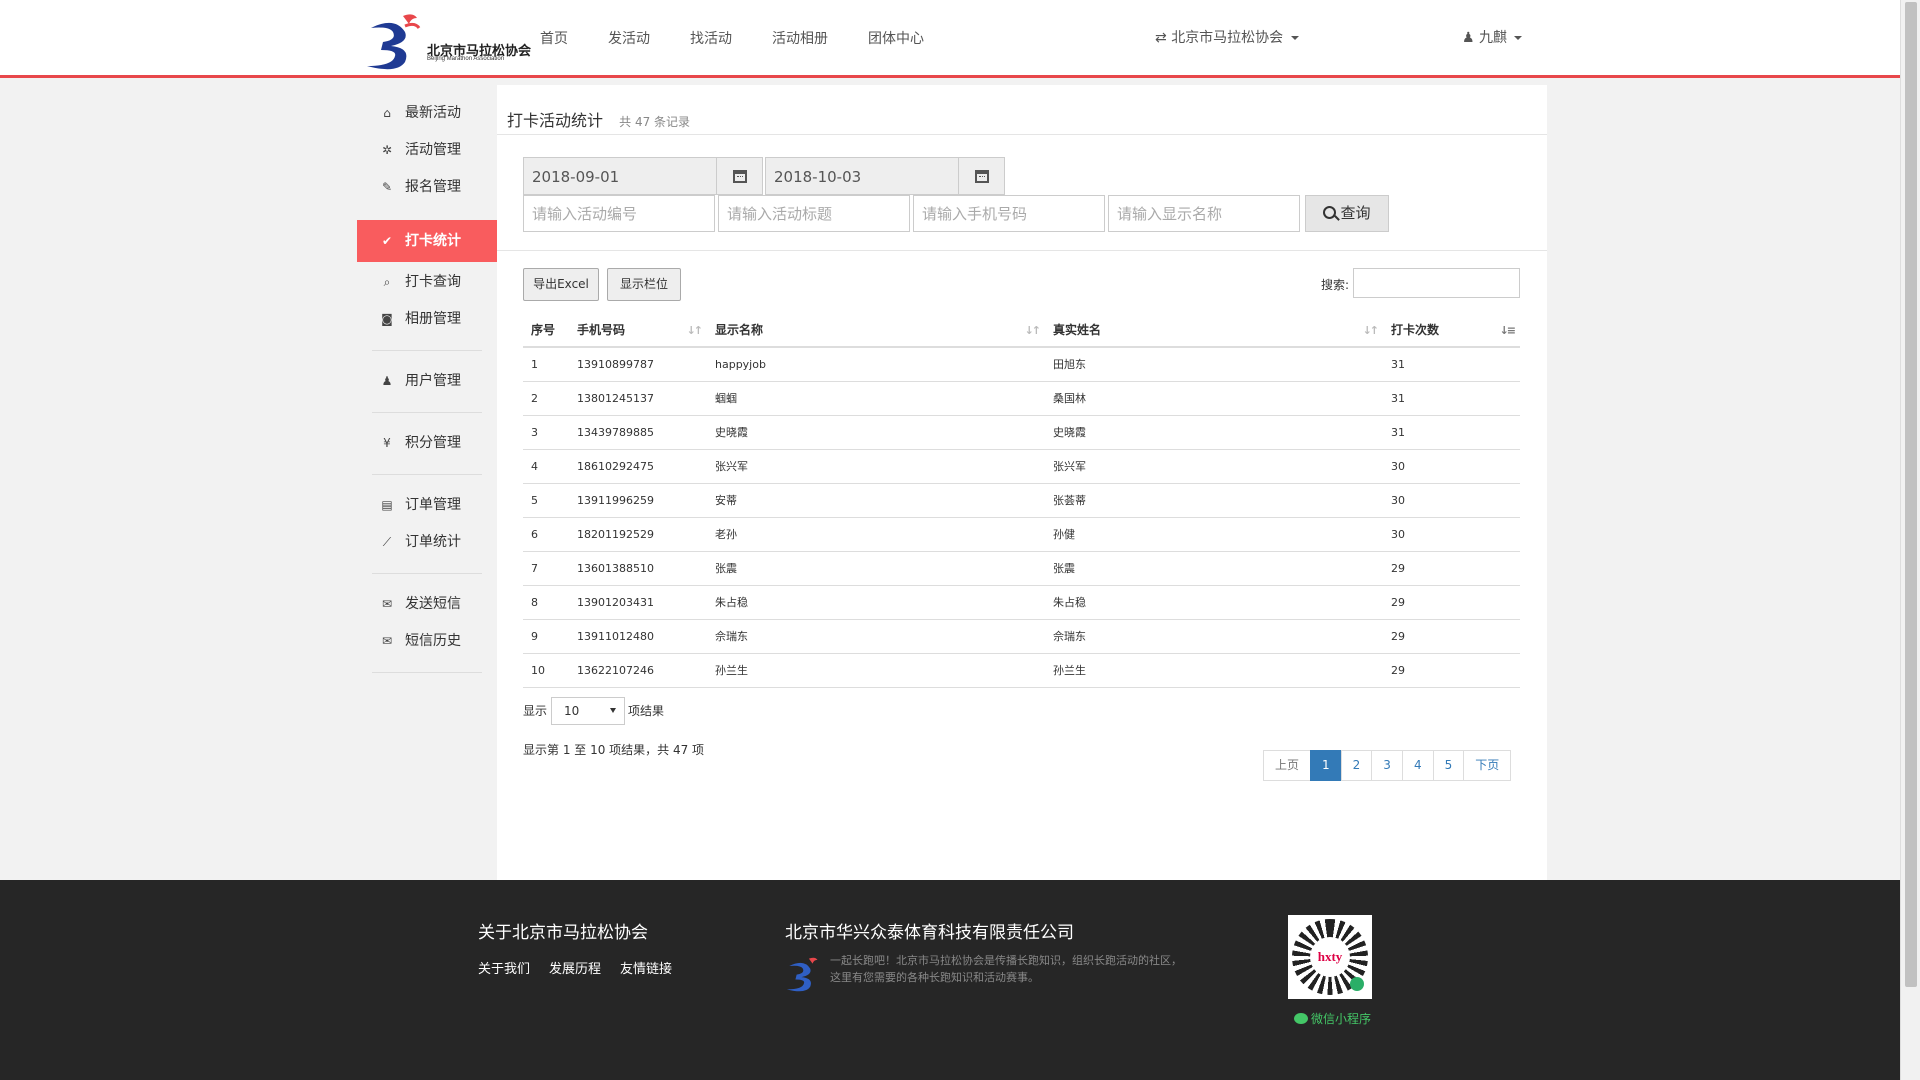 The image size is (1920, 1080). What do you see at coordinates (1451, 364) in the screenshot?
I see `cell-checkin-count: 31` at bounding box center [1451, 364].